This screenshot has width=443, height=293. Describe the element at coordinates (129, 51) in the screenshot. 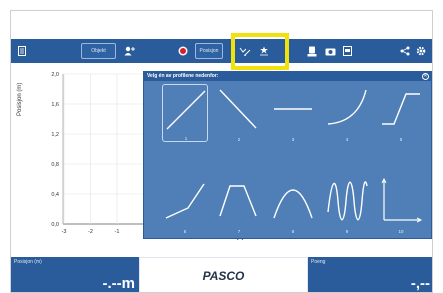

I see `add-user-icon` at that location.